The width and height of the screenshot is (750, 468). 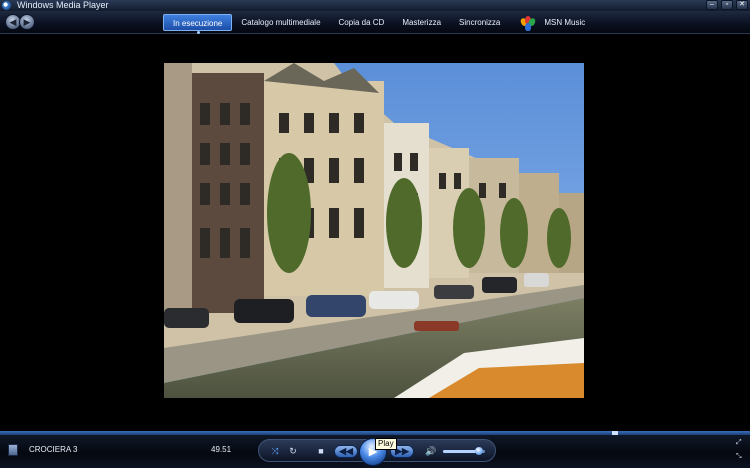 What do you see at coordinates (221, 449) in the screenshot?
I see `elapsed-time: 49.51` at bounding box center [221, 449].